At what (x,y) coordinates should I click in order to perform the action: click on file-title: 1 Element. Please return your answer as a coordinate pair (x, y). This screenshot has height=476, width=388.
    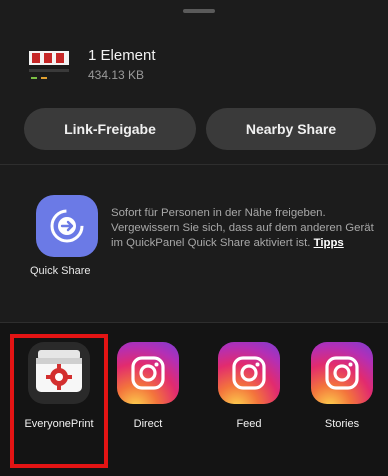
    Looking at the image, I should click on (122, 55).